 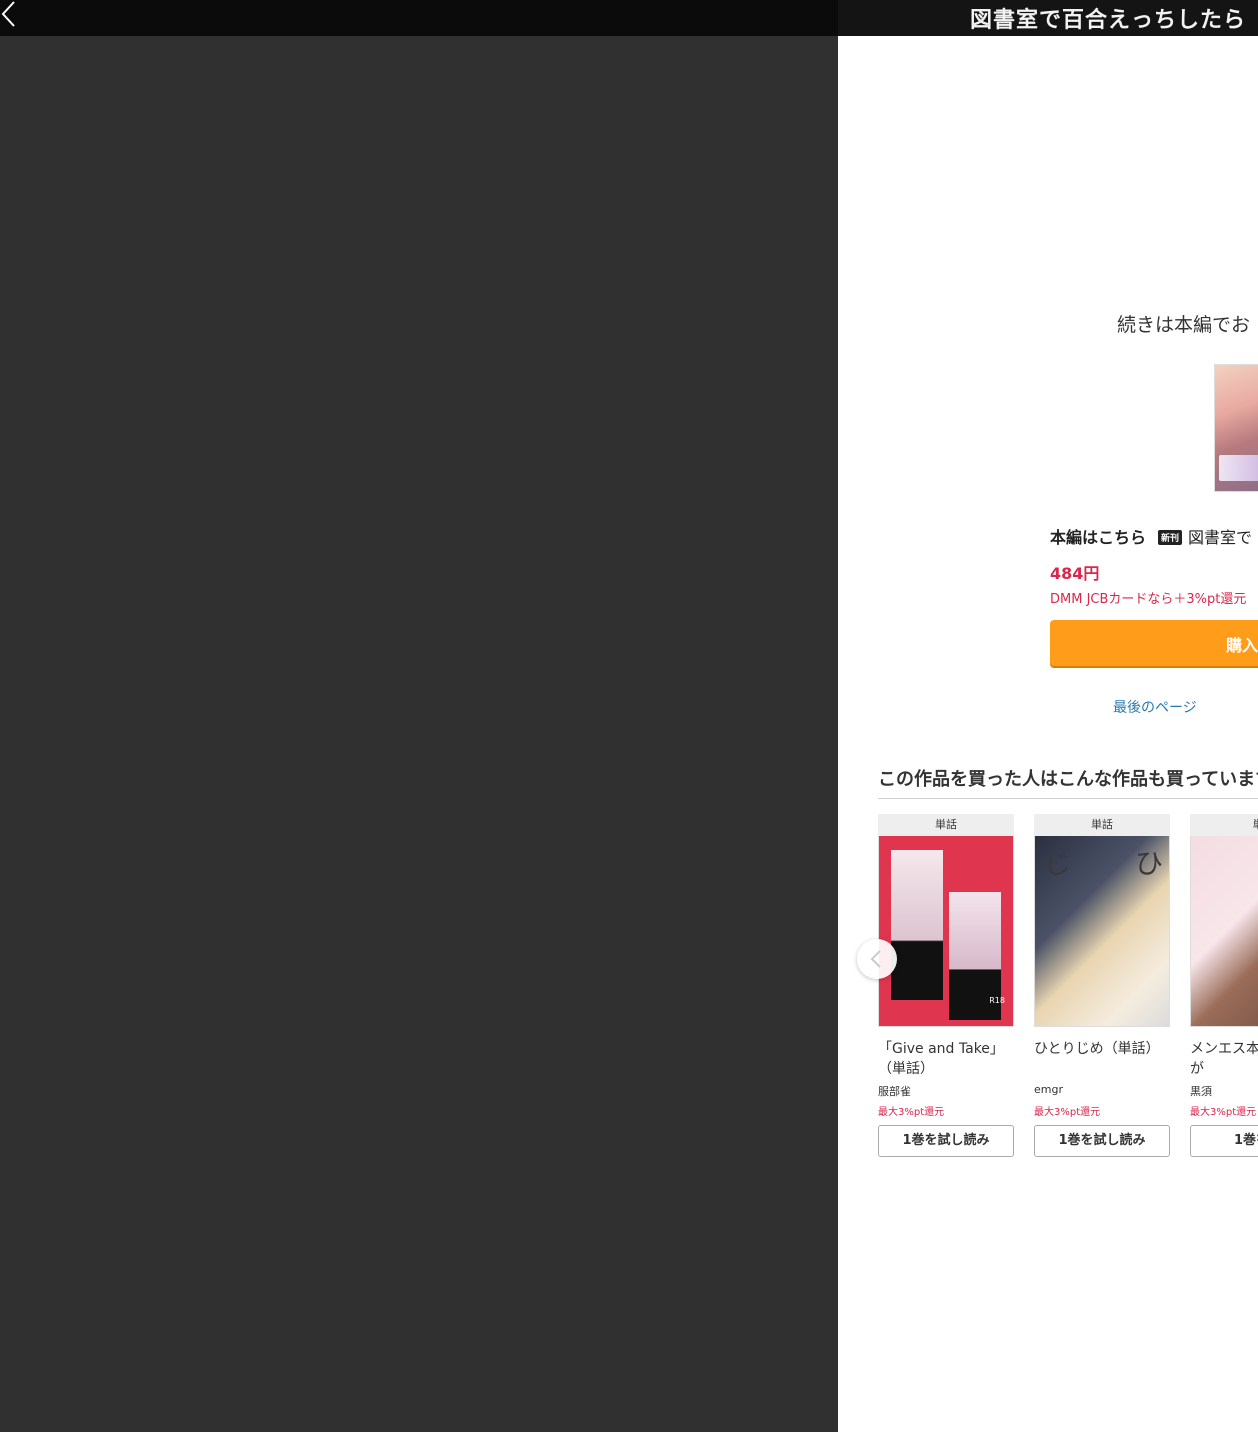 What do you see at coordinates (1102, 1091) in the screenshot?
I see `card-author: emgr` at bounding box center [1102, 1091].